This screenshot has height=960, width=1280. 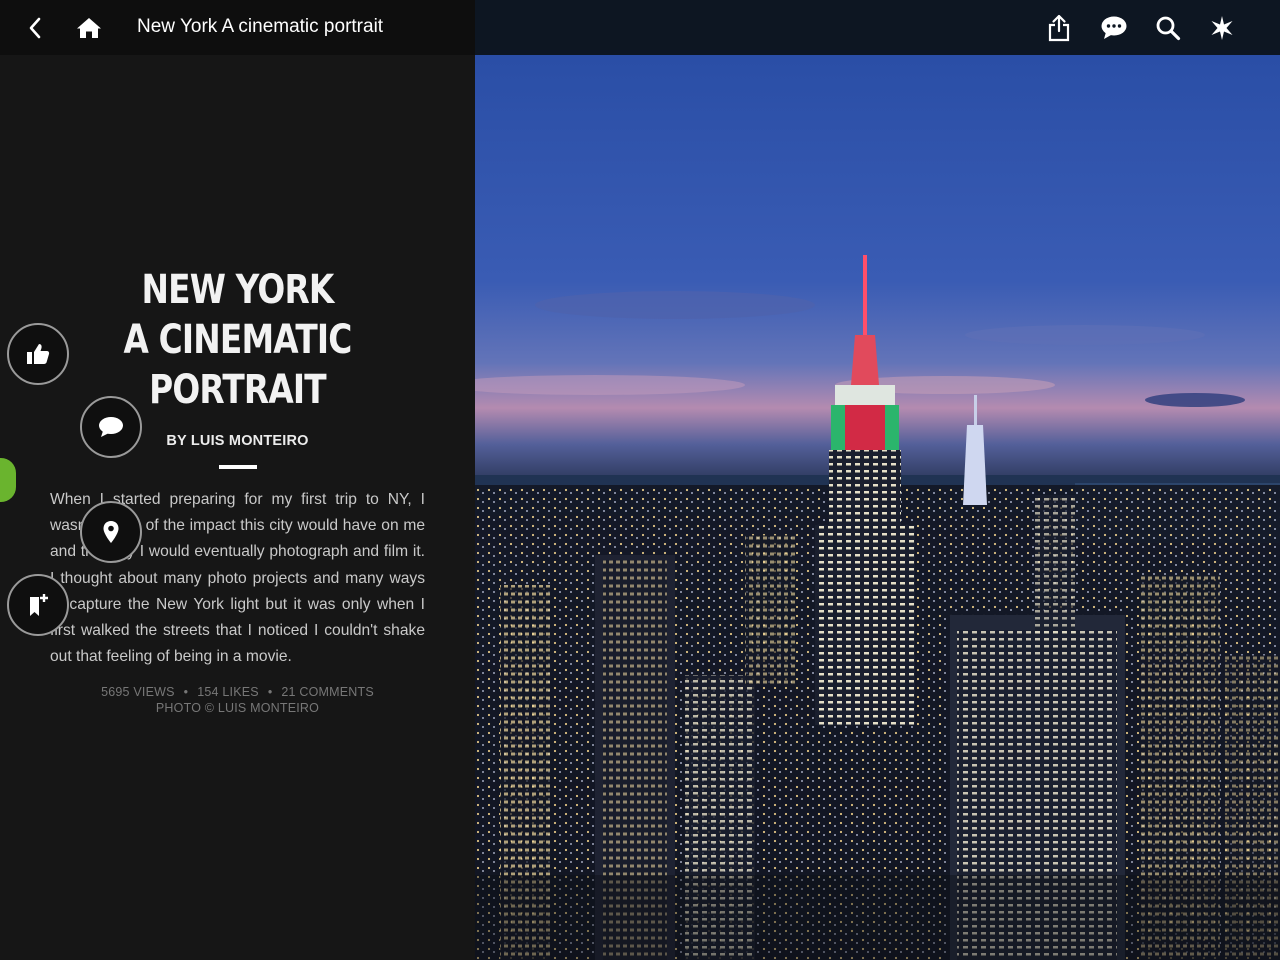 What do you see at coordinates (138, 692) in the screenshot?
I see `views-count: 5695 VIEWS` at bounding box center [138, 692].